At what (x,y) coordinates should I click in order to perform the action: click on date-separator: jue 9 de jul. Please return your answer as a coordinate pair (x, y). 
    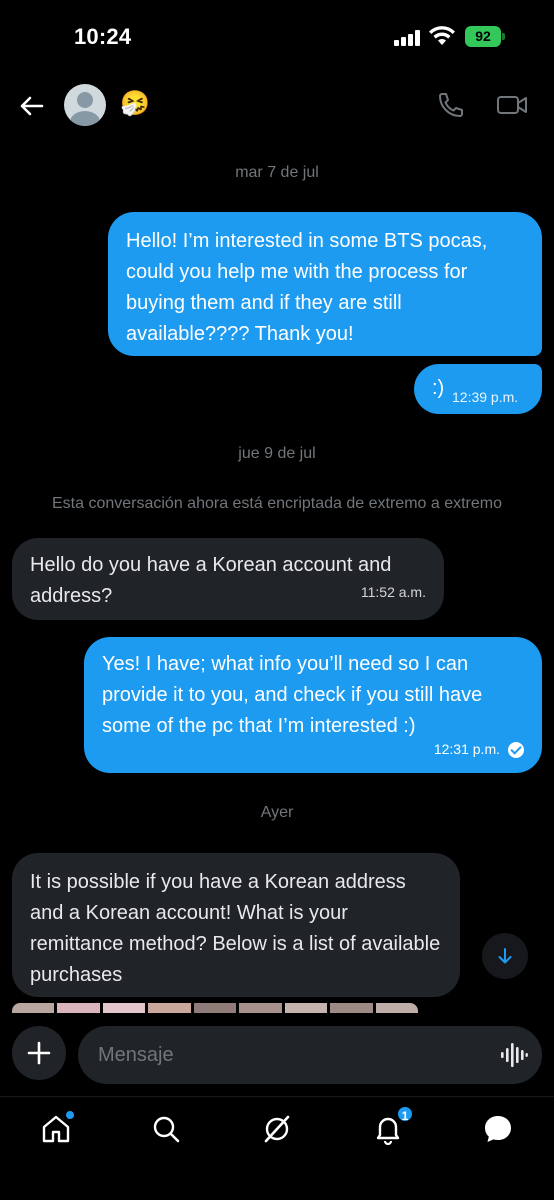
    Looking at the image, I should click on (277, 453).